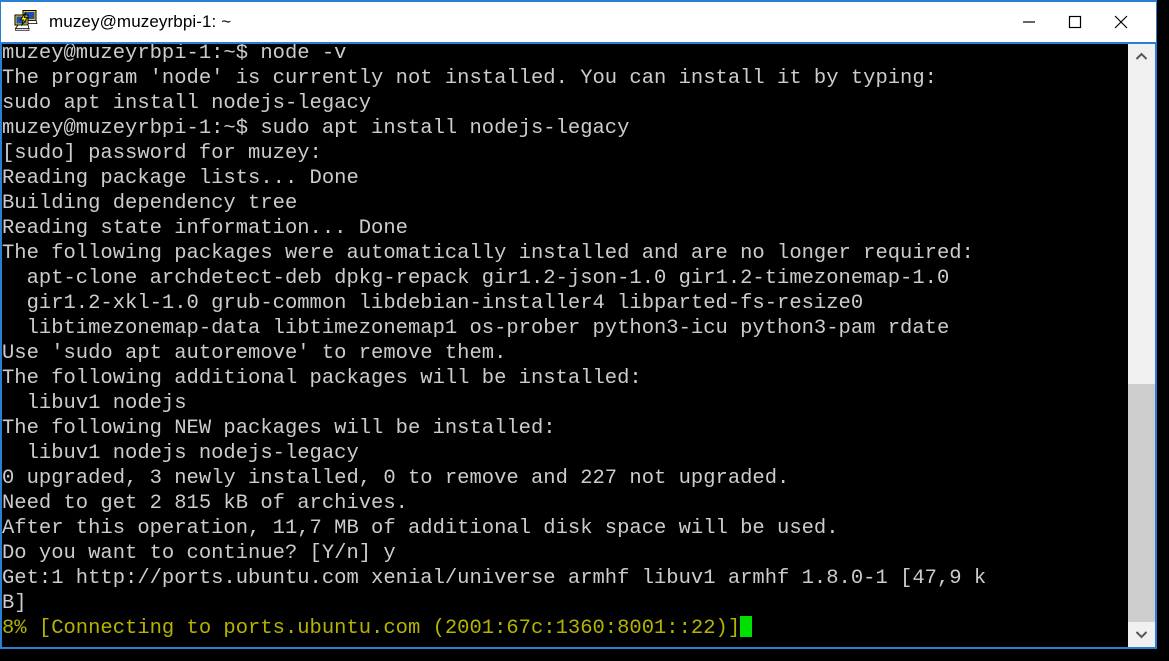 The width and height of the screenshot is (1169, 661). I want to click on text-cursor, so click(746, 626).